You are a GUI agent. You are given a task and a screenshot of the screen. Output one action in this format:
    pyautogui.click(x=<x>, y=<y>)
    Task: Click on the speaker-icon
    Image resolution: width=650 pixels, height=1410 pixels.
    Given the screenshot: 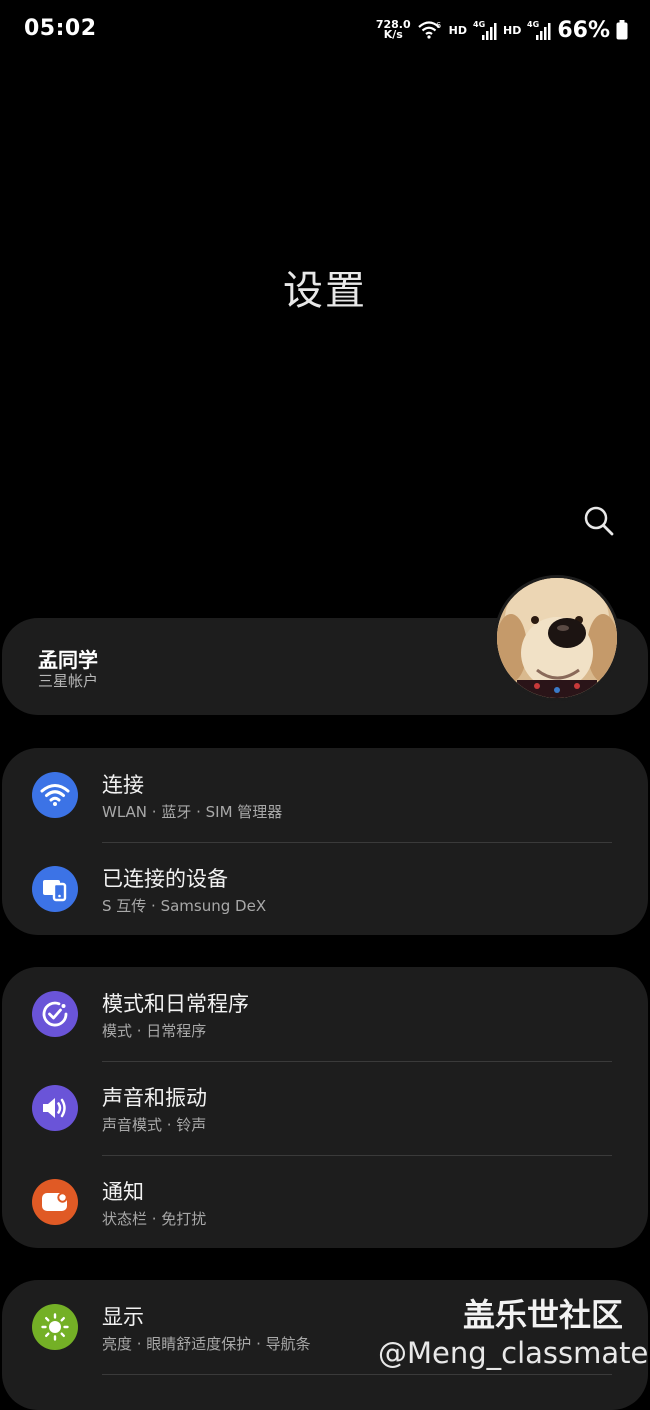 What is the action you would take?
    pyautogui.click(x=55, y=1108)
    